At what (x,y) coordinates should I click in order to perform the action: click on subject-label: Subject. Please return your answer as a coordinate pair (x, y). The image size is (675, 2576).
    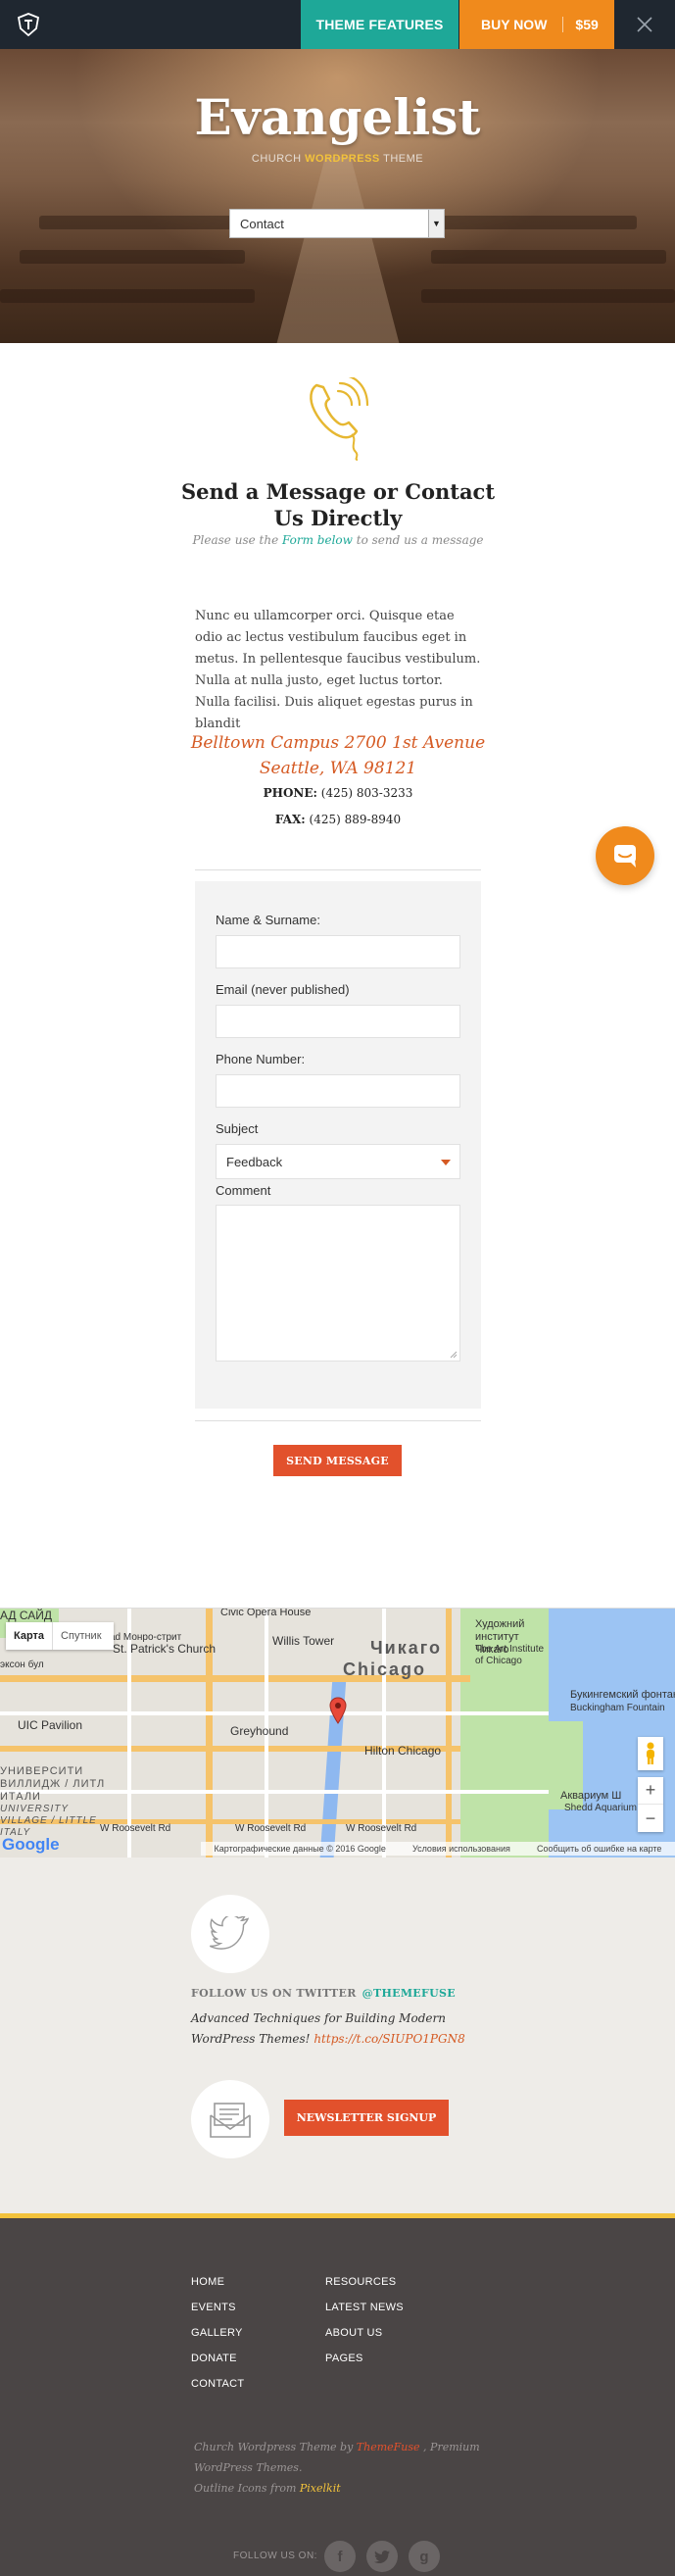
    Looking at the image, I should click on (237, 1128).